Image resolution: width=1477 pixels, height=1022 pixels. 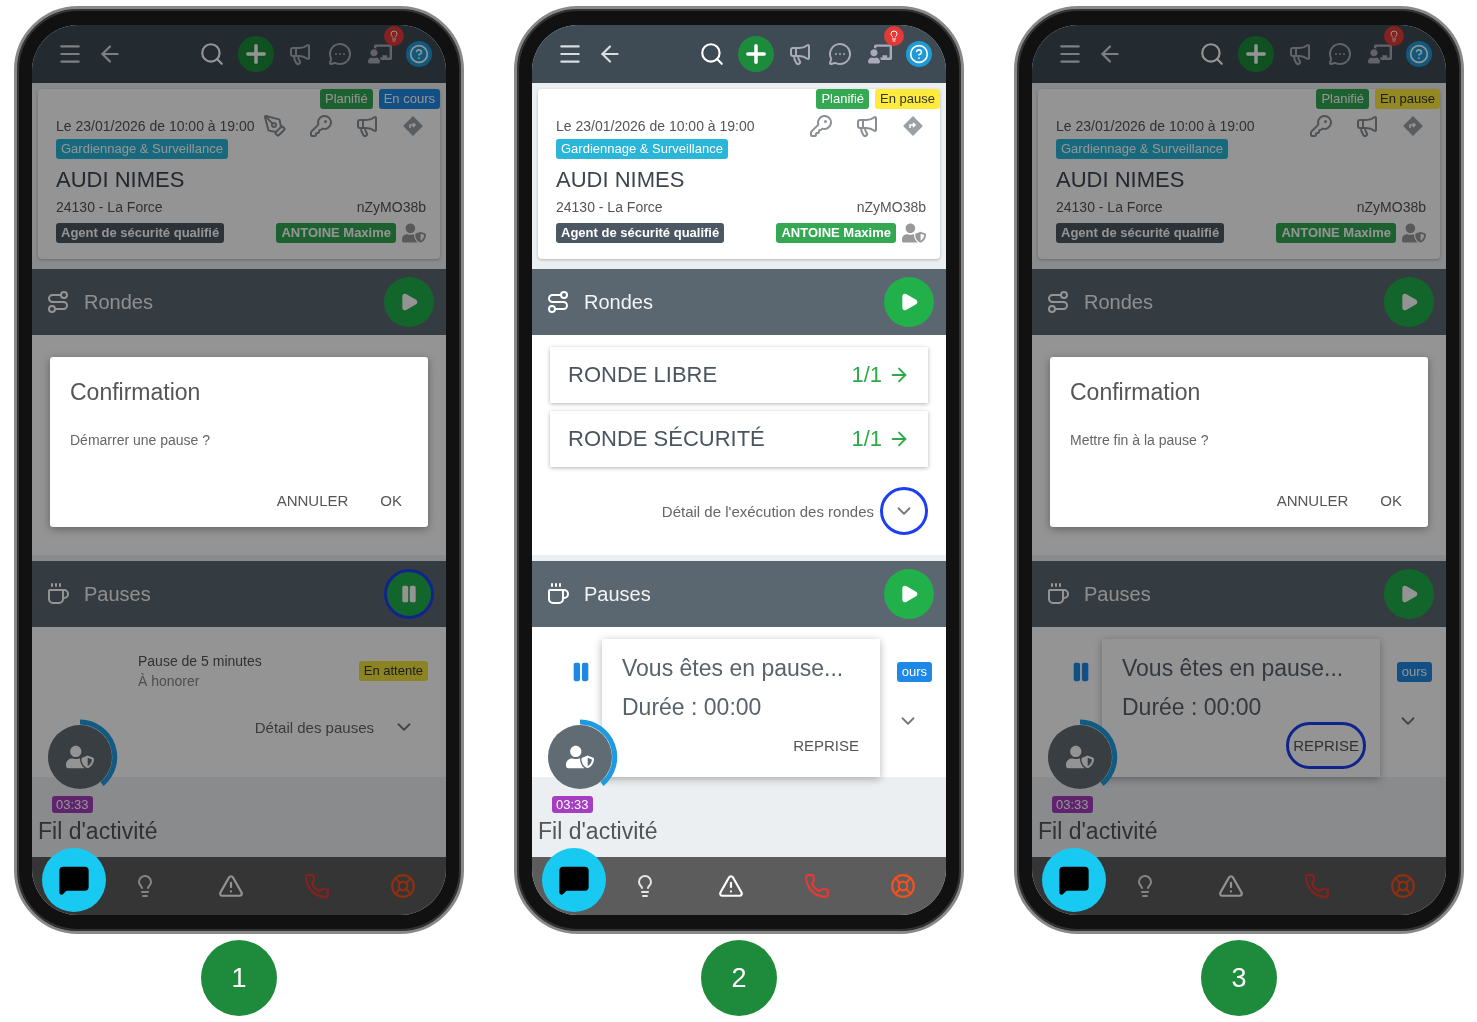 What do you see at coordinates (239, 978) in the screenshot?
I see `step-number: 1` at bounding box center [239, 978].